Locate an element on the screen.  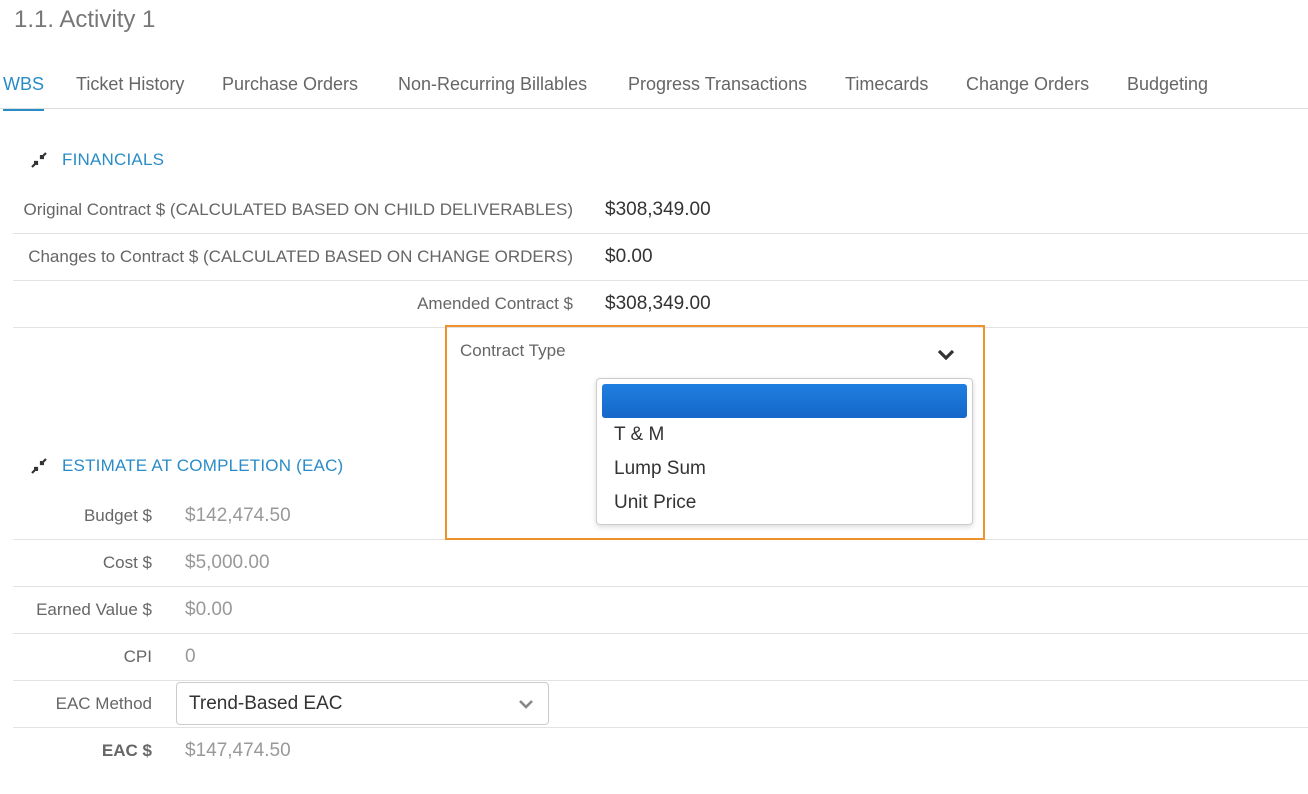
contract-type-options: T & M Lump Sum Unit Price is located at coordinates (784, 451).